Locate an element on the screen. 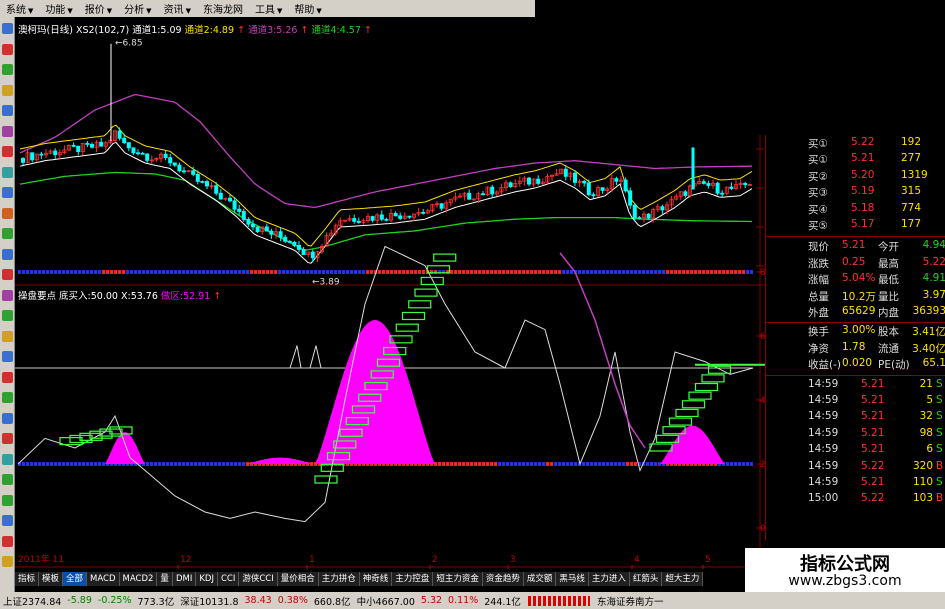 The height and width of the screenshot is (609, 945). tab-indicator-7: KDJ is located at coordinates (207, 579).